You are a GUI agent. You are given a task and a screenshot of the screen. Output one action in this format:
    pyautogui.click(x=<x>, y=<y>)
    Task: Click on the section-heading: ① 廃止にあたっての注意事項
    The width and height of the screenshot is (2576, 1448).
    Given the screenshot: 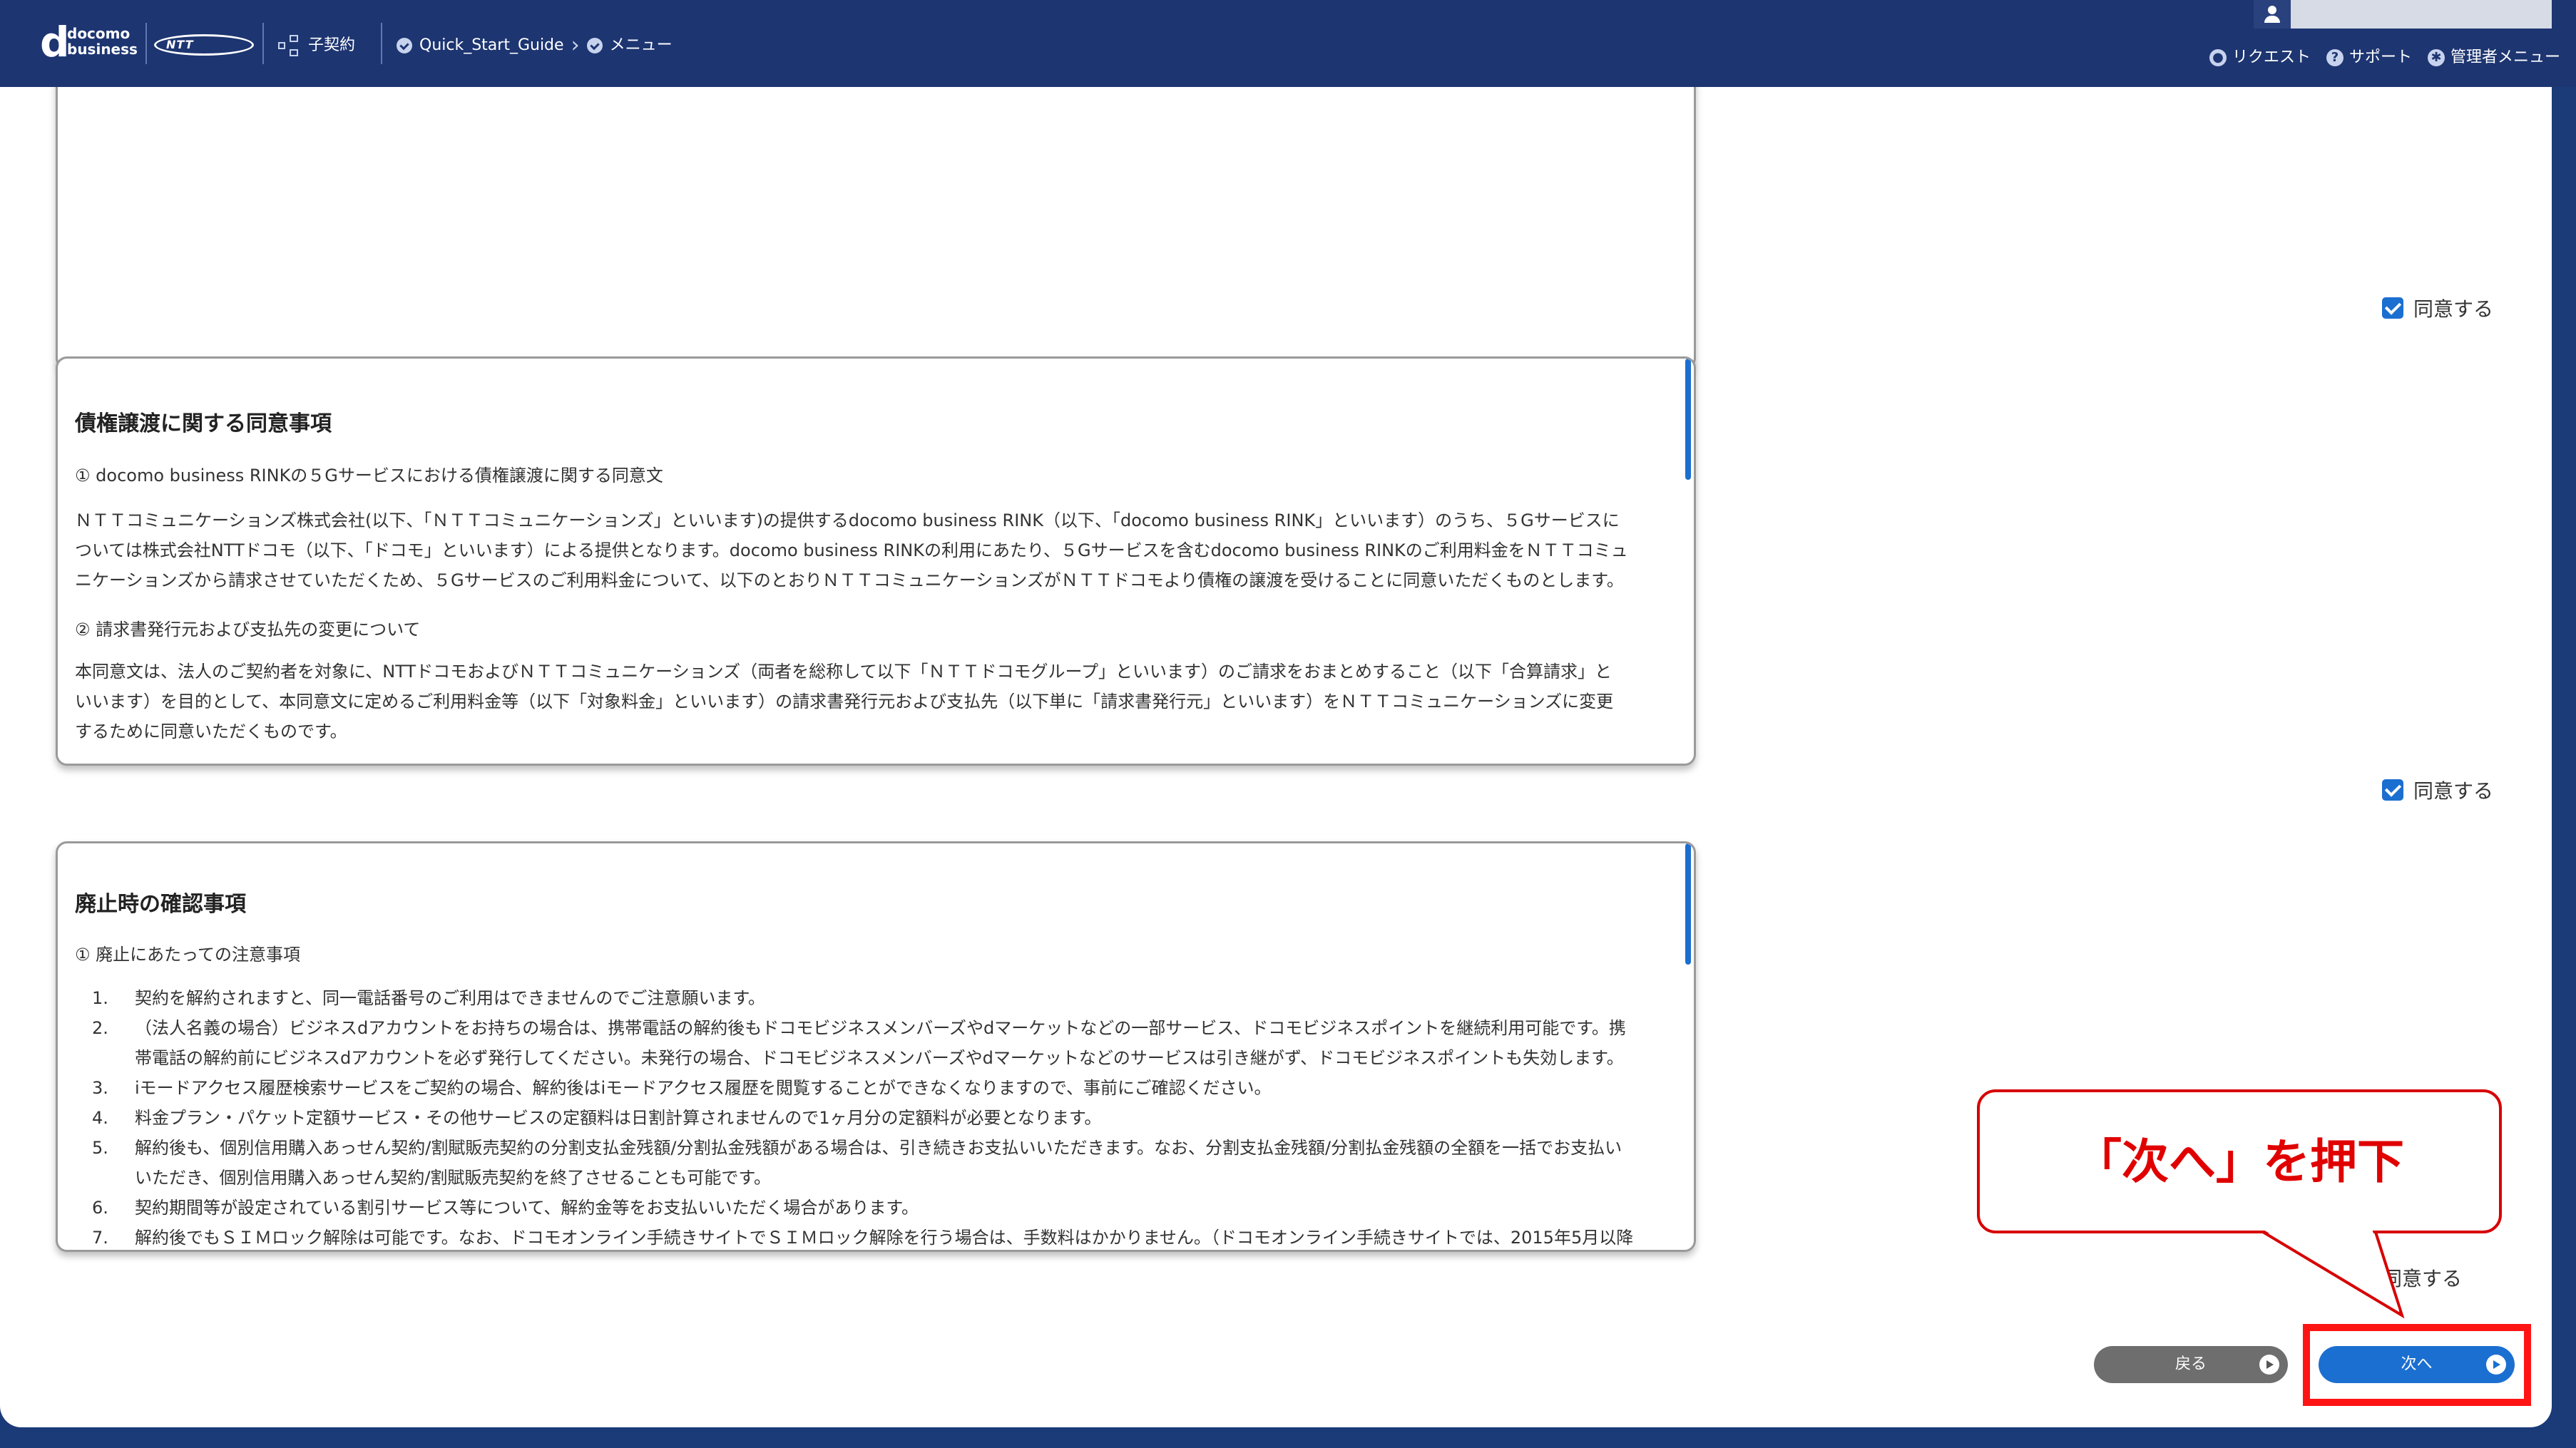 What is the action you would take?
    pyautogui.click(x=188, y=955)
    